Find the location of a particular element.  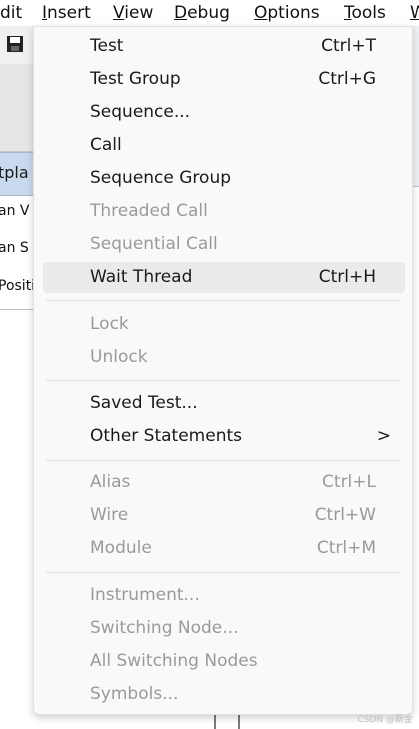

menu-item-all-switching-nodes: All Switching Nodes is located at coordinates (224, 661).